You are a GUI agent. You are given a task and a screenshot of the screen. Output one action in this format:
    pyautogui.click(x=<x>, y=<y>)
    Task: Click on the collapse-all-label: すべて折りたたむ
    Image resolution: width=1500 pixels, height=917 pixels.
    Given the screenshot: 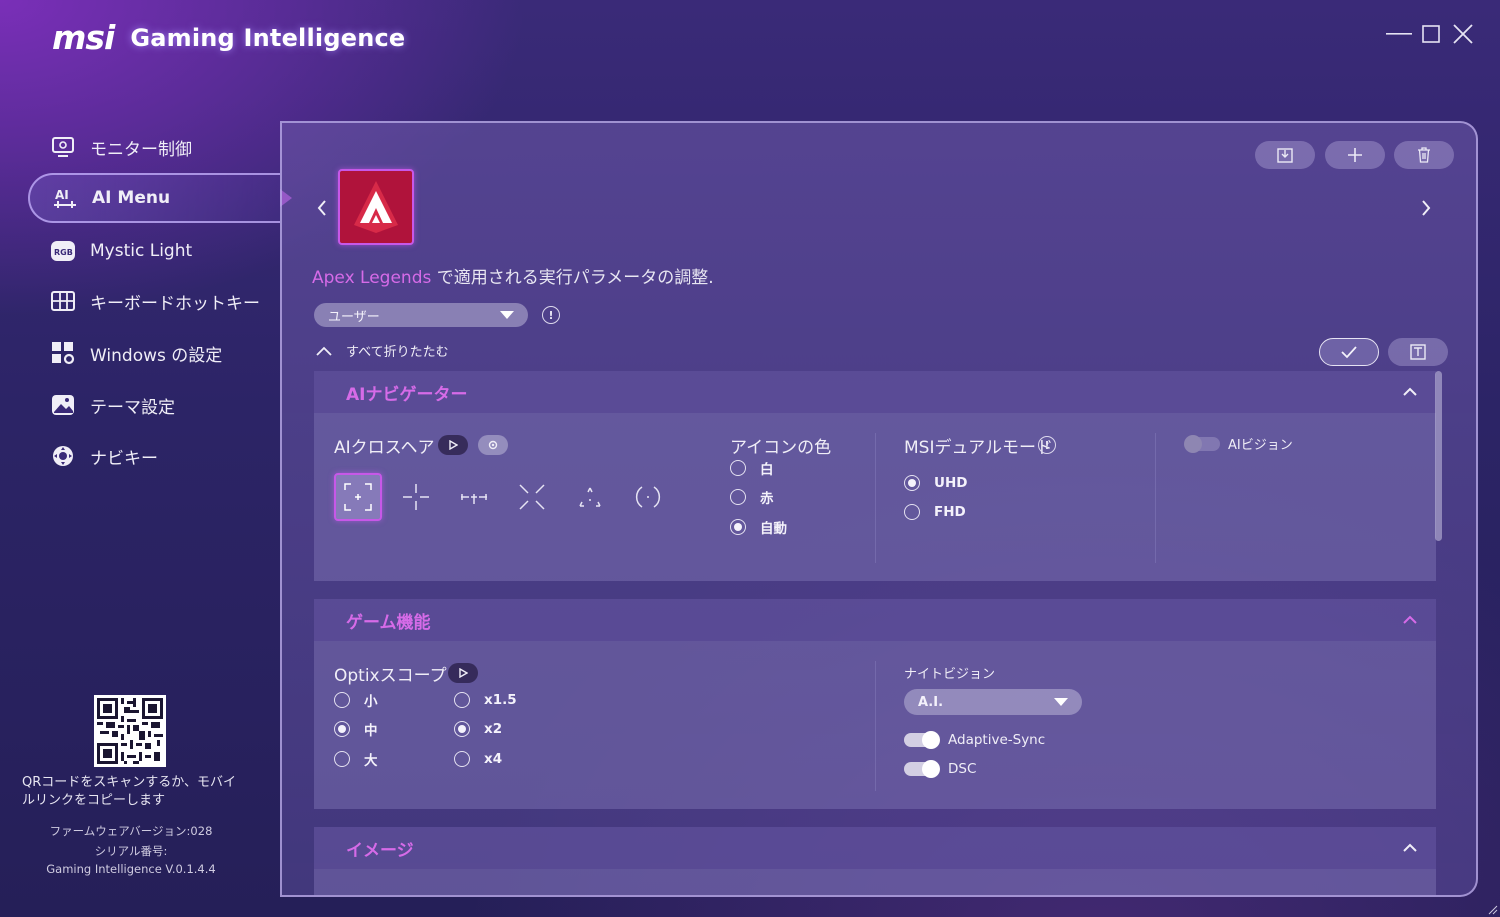 What is the action you would take?
    pyautogui.click(x=397, y=352)
    